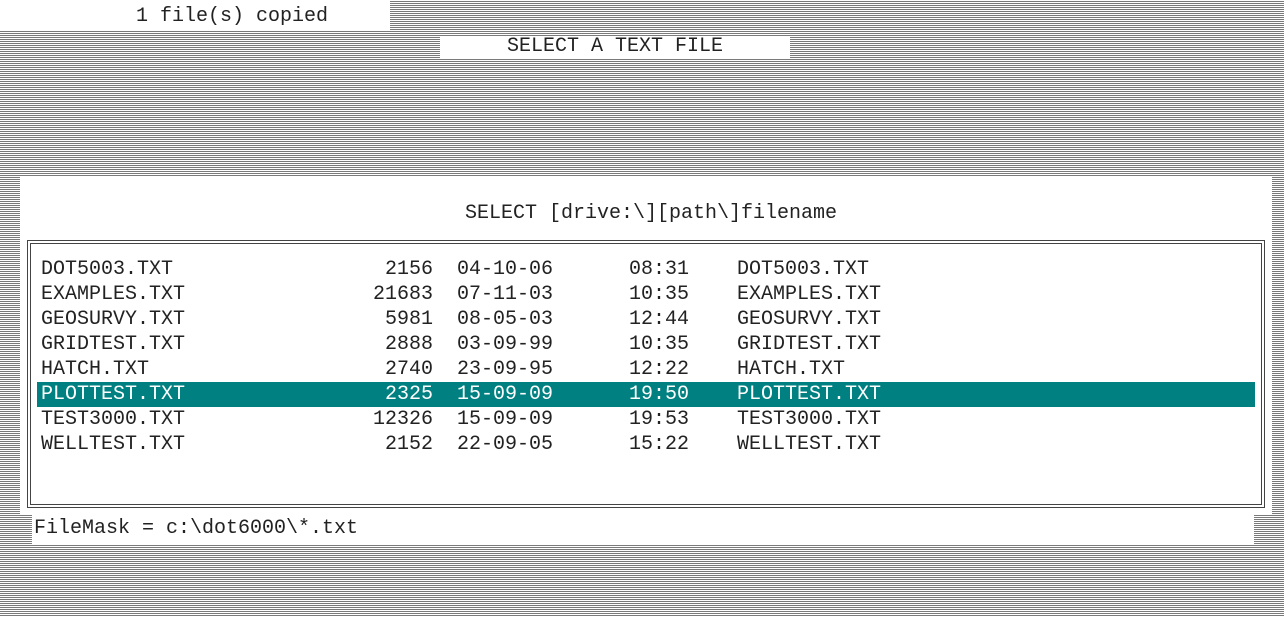  I want to click on file-time: 19:50, so click(659, 394).